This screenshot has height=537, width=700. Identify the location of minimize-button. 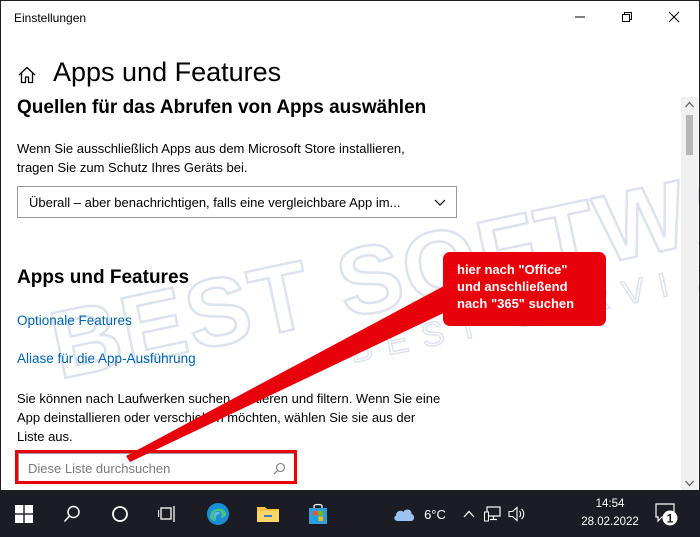
(580, 17).